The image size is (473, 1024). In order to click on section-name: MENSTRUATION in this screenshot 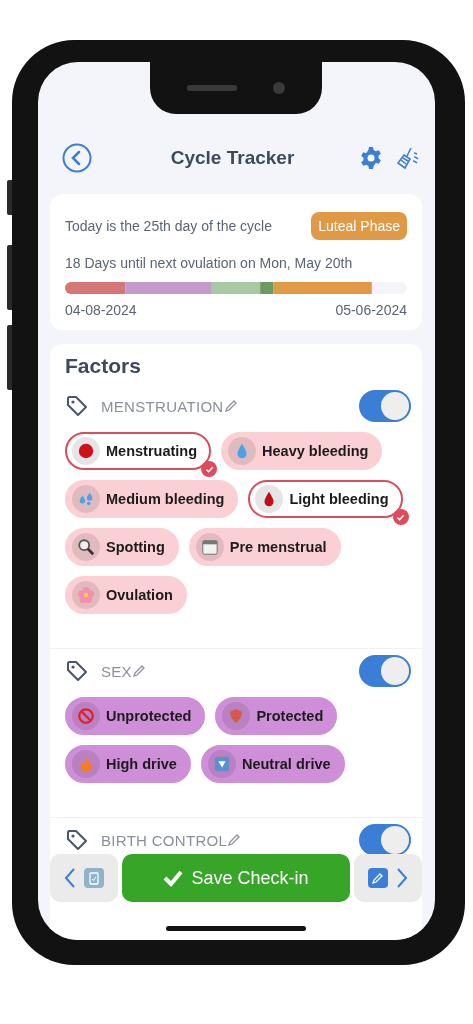, I will do `click(162, 406)`.